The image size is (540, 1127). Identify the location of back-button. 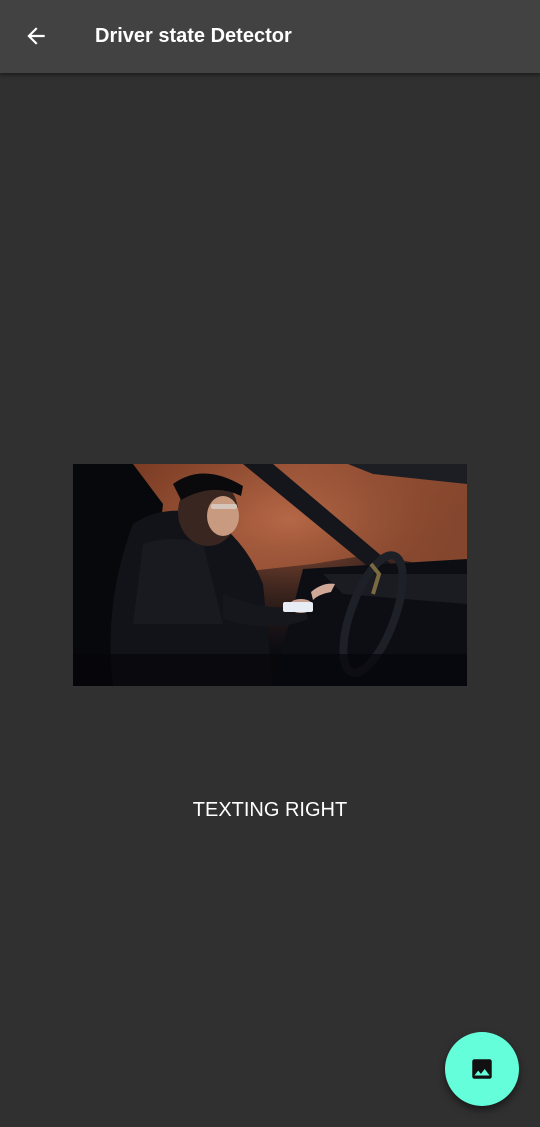
(36, 36).